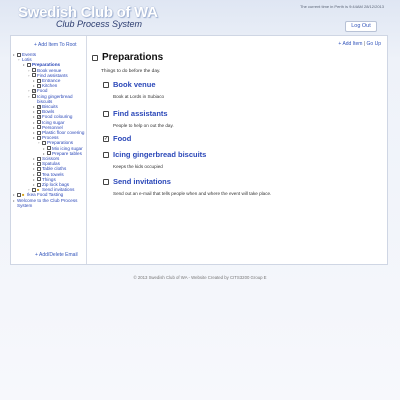  I want to click on page-title: Preparations, so click(133, 57).